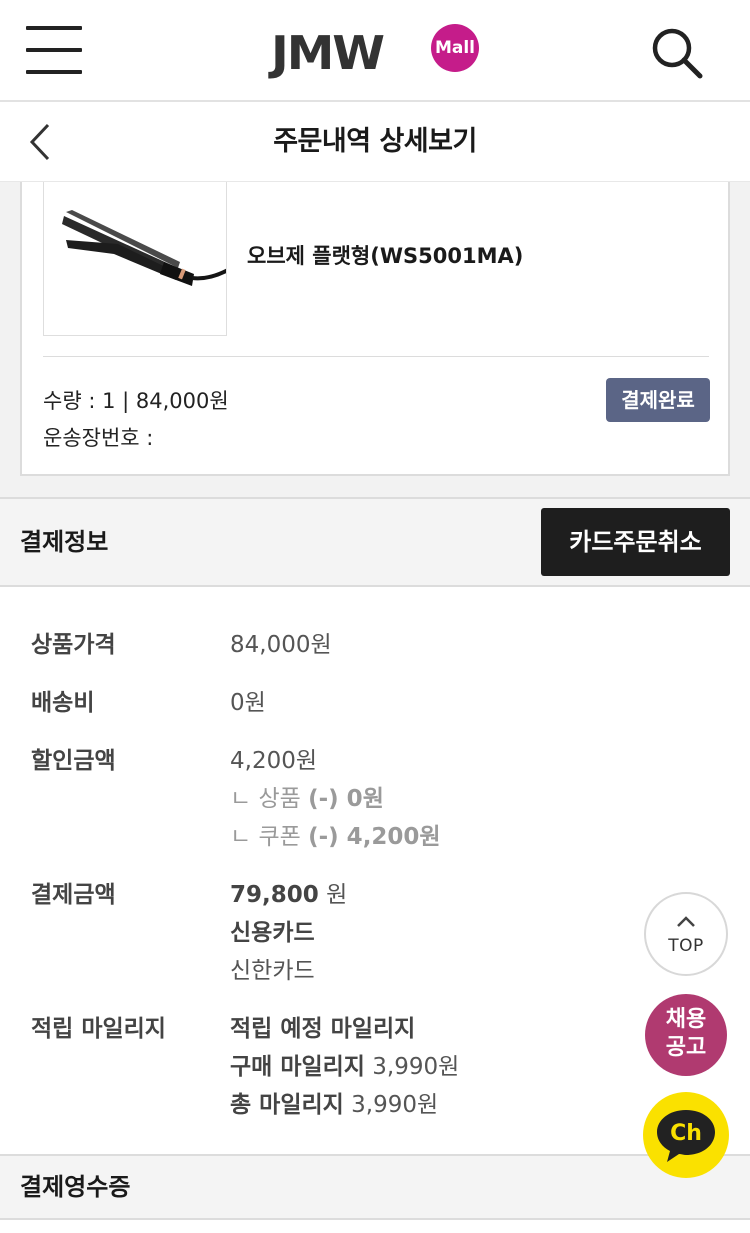 This screenshot has width=750, height=1233. I want to click on shipping-value: 0원, so click(248, 703).